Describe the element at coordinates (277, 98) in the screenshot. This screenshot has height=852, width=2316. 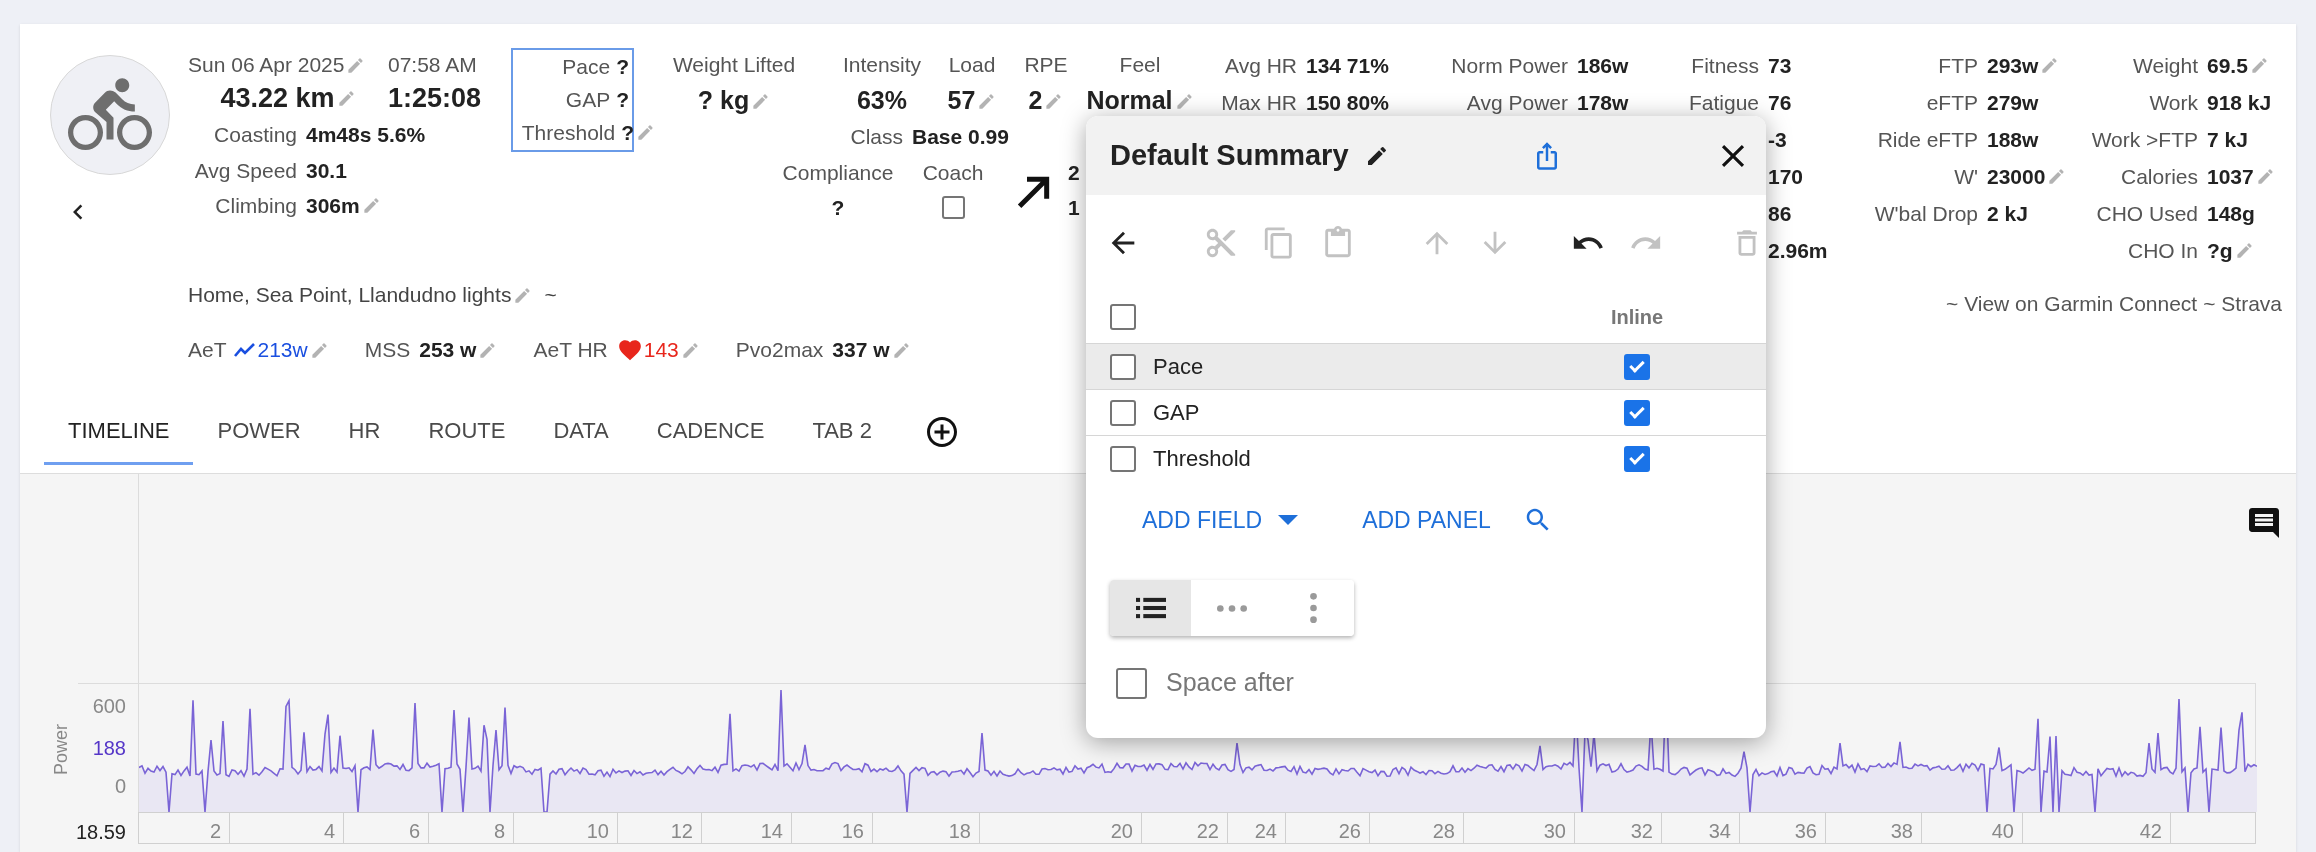
I see `distance-value: 43.22 km` at that location.